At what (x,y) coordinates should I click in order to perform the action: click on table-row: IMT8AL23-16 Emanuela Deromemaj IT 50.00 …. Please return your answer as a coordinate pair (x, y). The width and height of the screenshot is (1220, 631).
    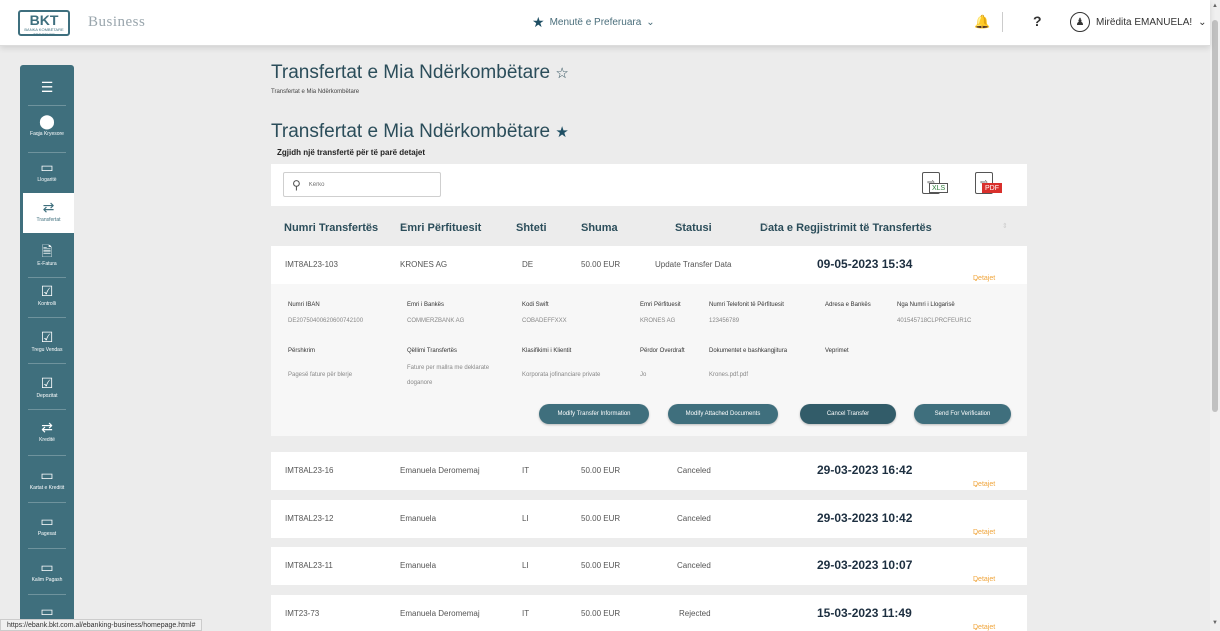
    Looking at the image, I should click on (649, 471).